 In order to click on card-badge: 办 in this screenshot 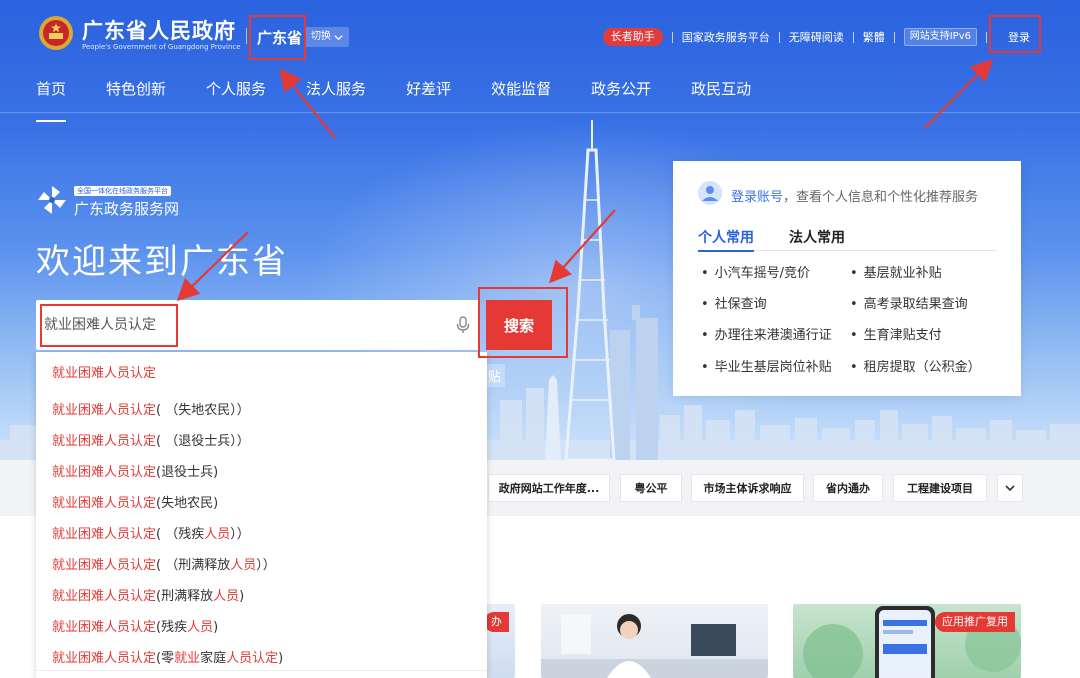, I will do `click(496, 622)`.